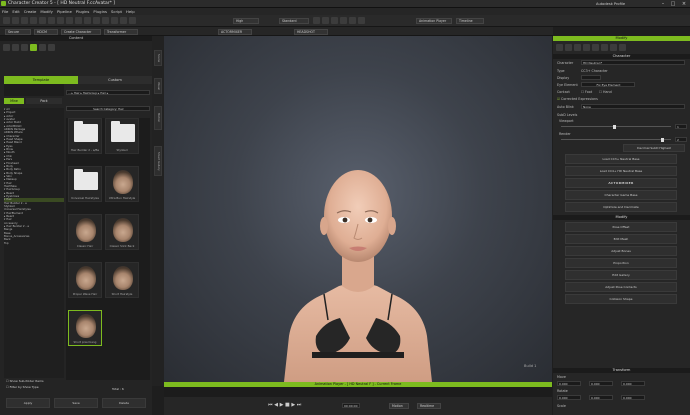 This screenshot has width=690, height=415. I want to click on stop-icon: ■, so click(287, 405).